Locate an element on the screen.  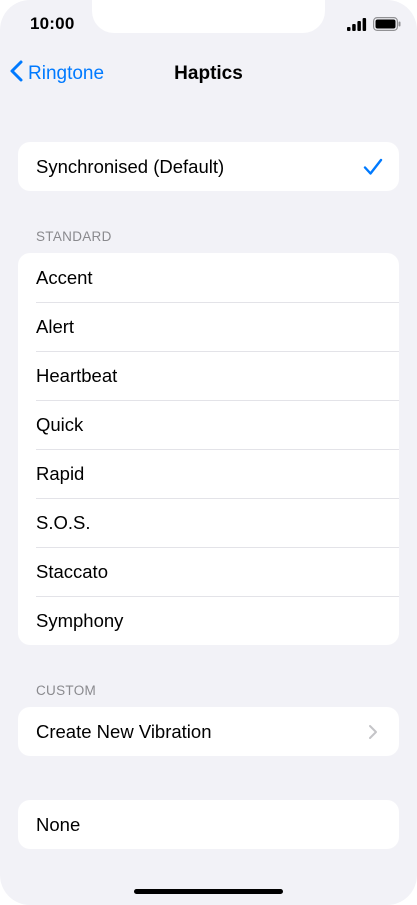
list-item-label: Quick is located at coordinates (60, 424).